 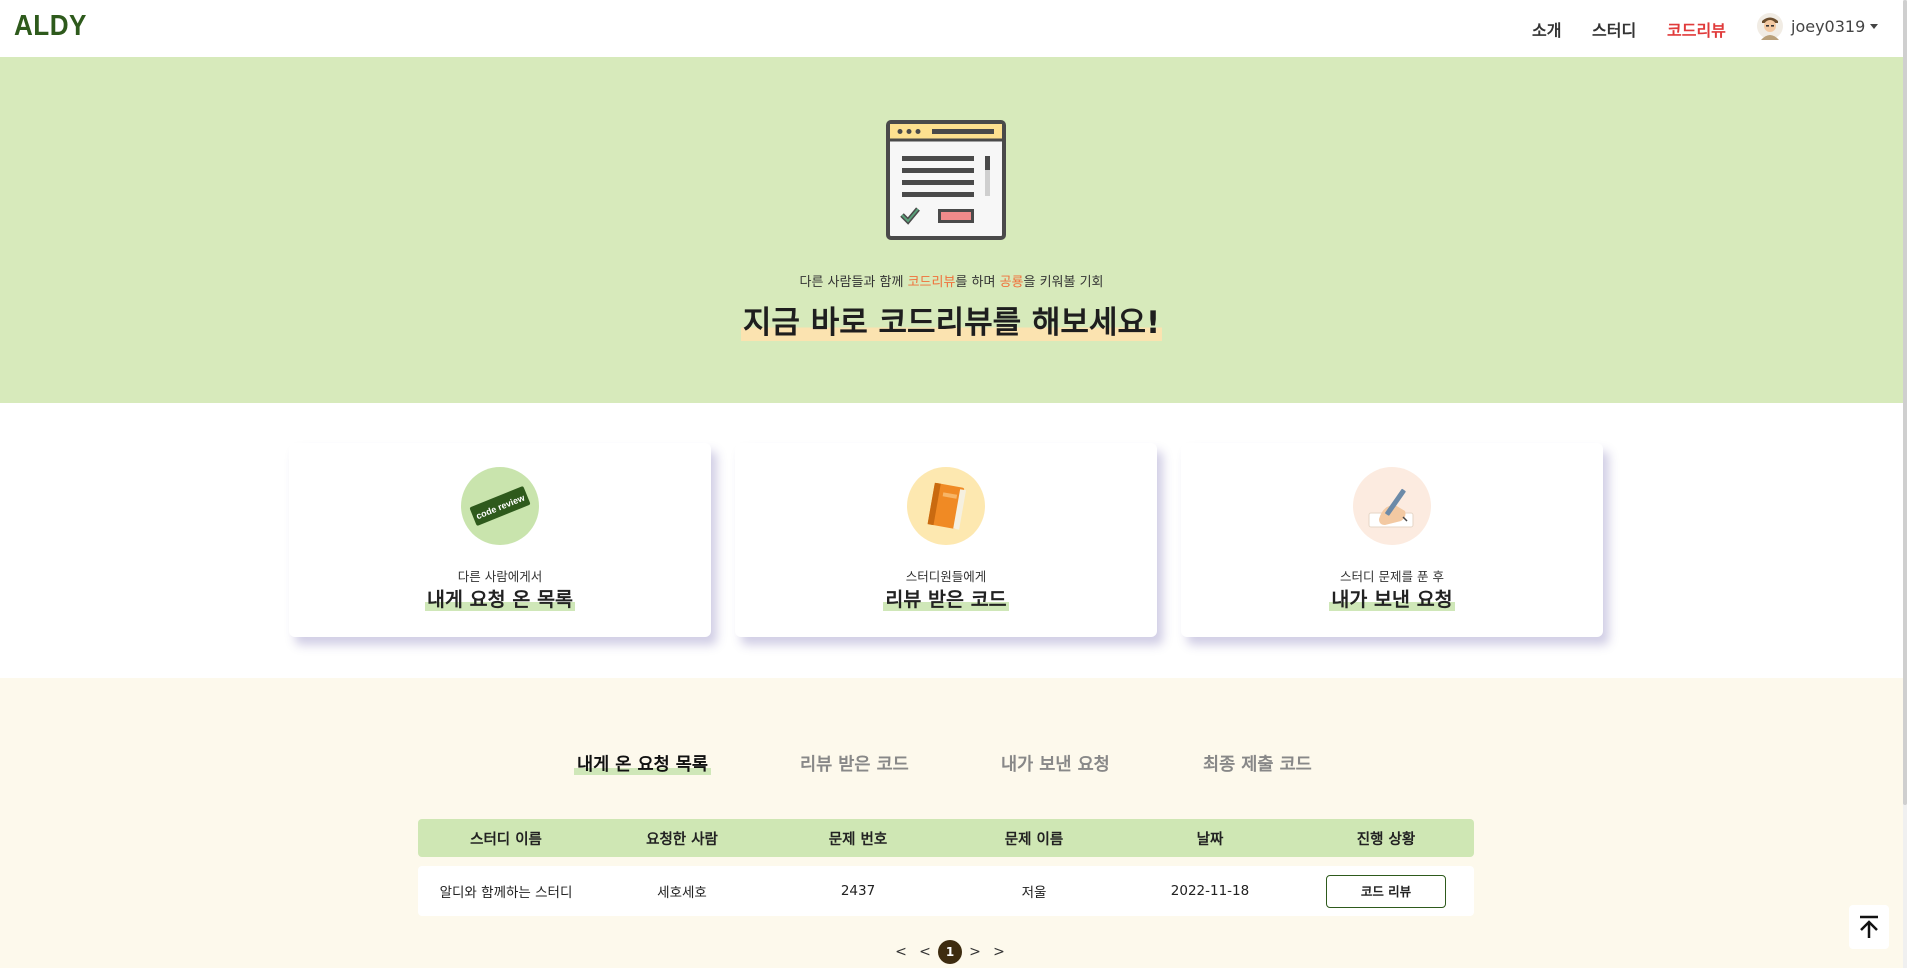 What do you see at coordinates (1210, 839) in the screenshot?
I see `column-header-date: 날짜` at bounding box center [1210, 839].